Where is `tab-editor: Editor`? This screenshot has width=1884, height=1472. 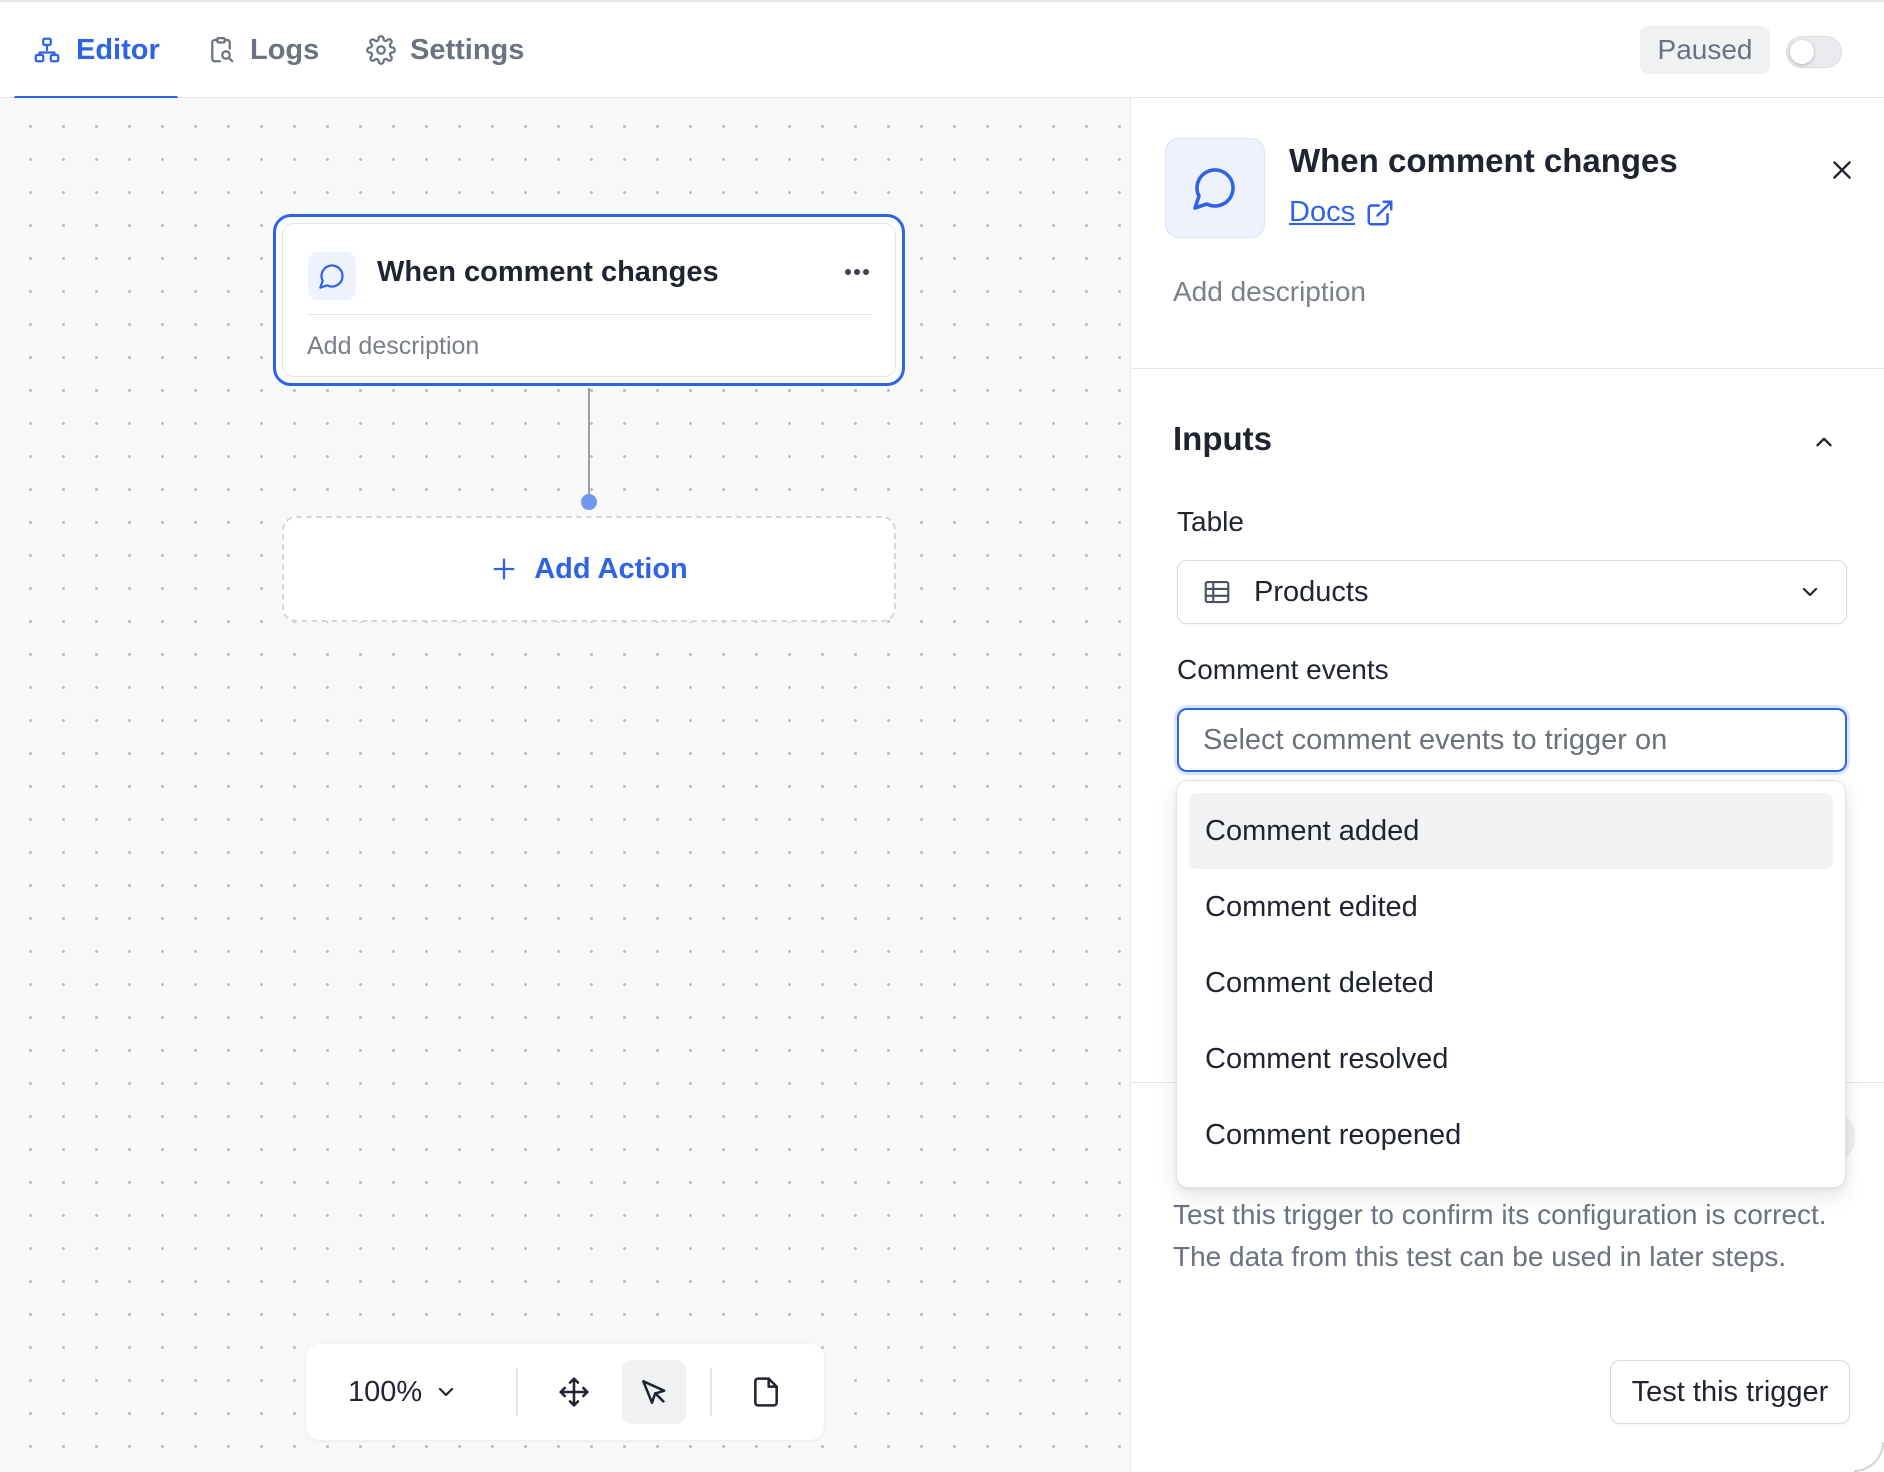
tab-editor: Editor is located at coordinates (96, 51).